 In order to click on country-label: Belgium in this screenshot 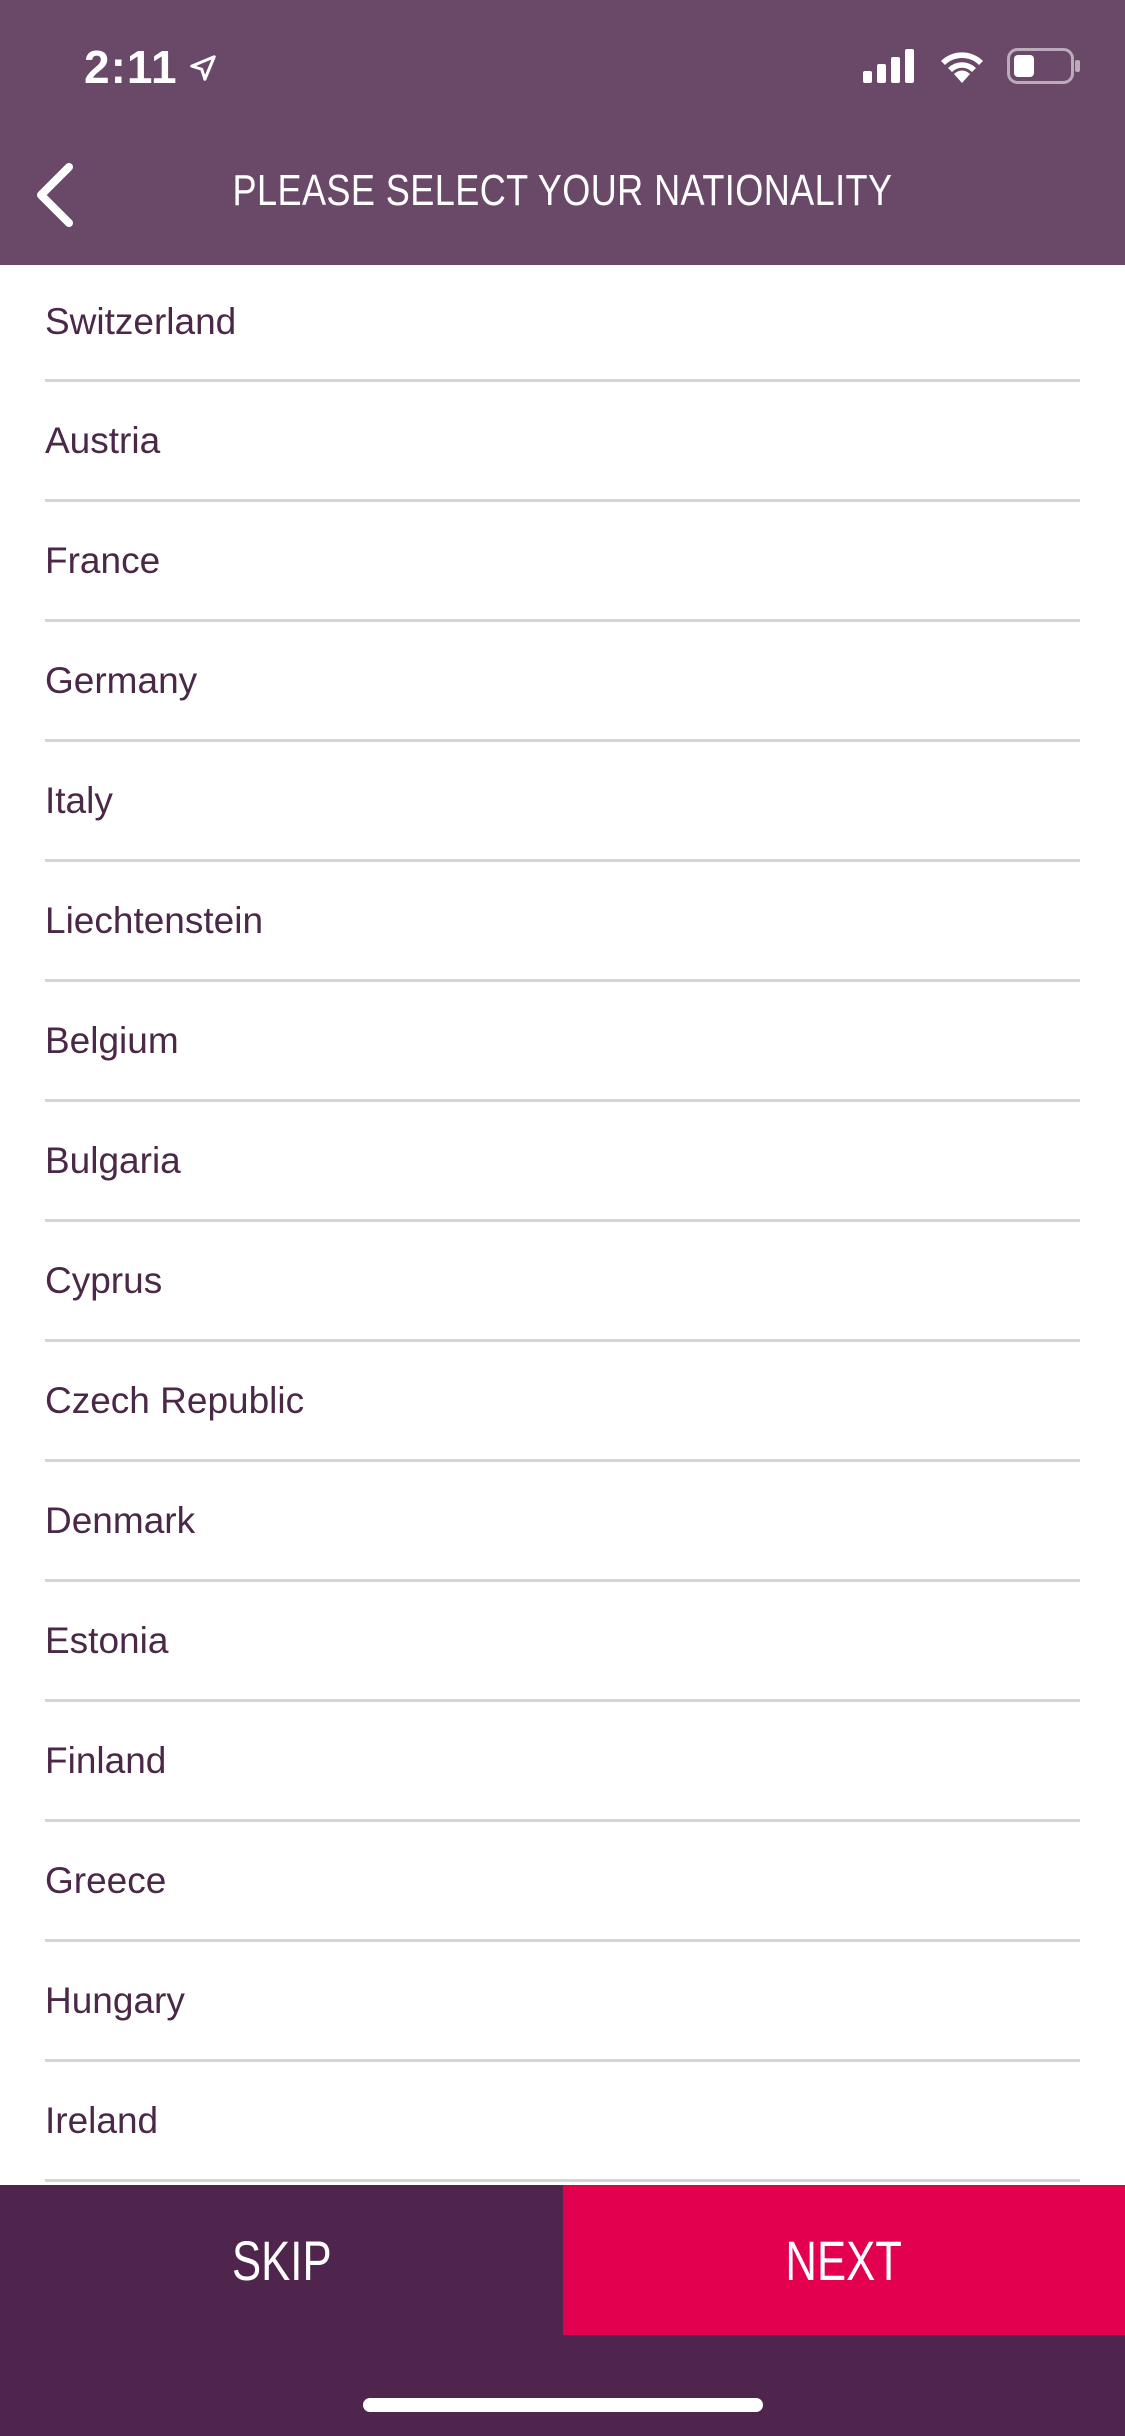, I will do `click(112, 1040)`.